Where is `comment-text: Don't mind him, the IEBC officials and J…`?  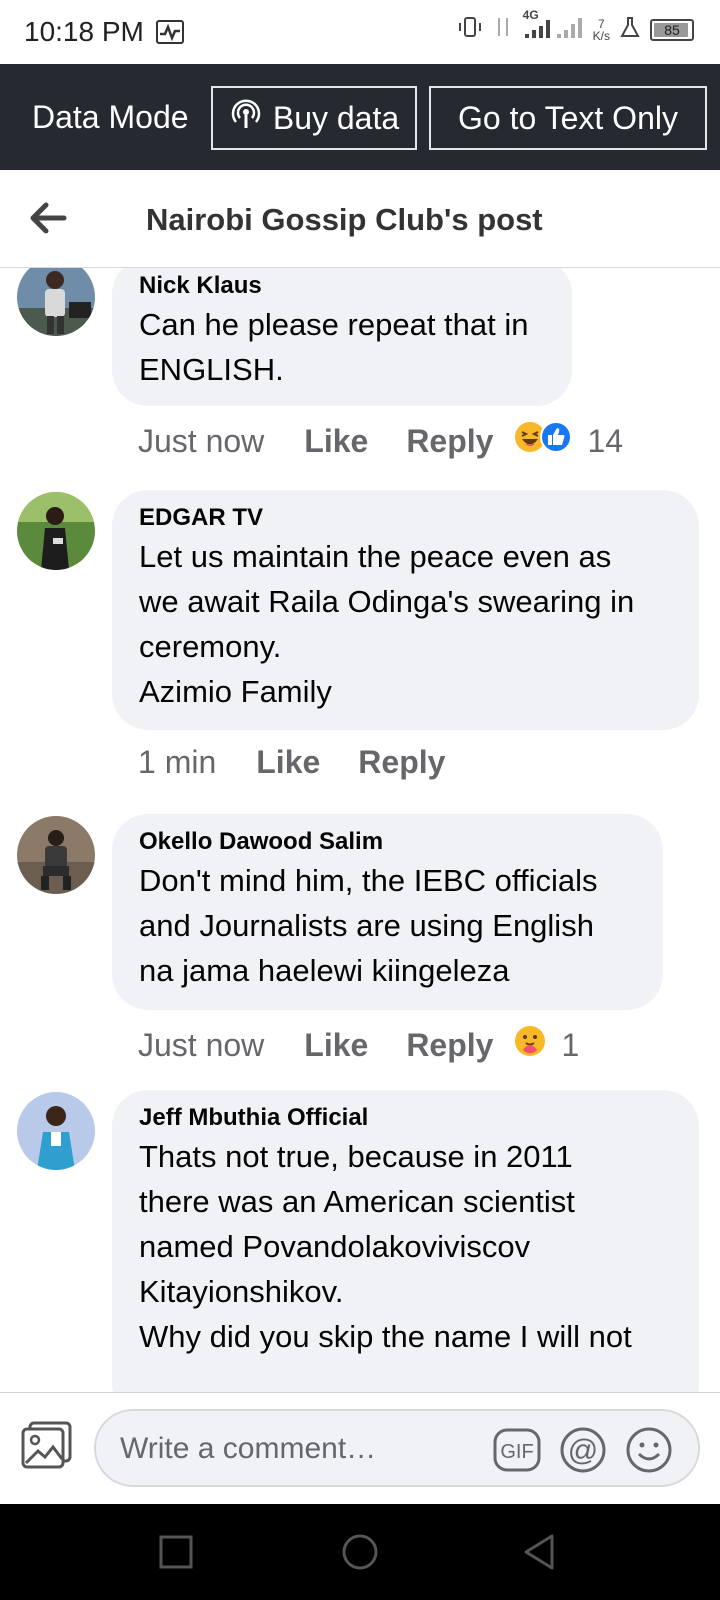
comment-text: Don't mind him, the IEBC officials and J… is located at coordinates (368, 925).